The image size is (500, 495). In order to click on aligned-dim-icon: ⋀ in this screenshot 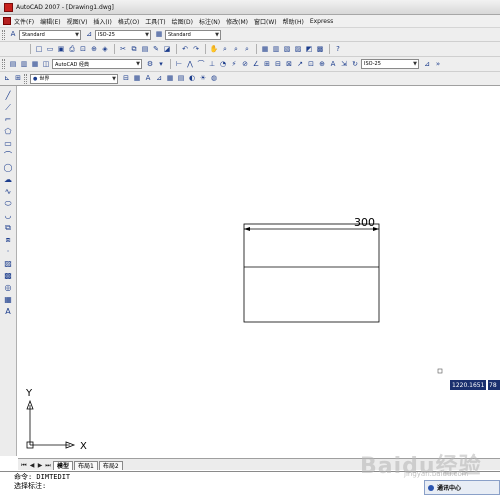, I will do `click(190, 64)`.